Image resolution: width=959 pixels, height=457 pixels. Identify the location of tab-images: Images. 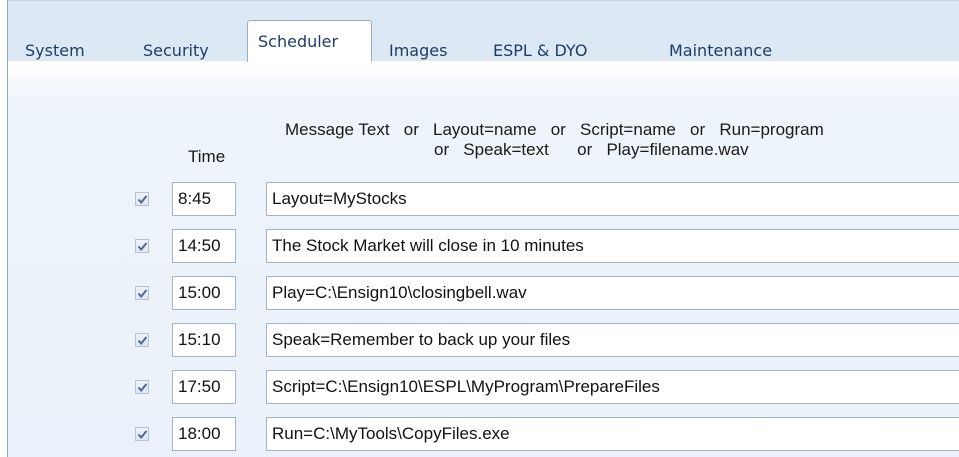
(418, 51).